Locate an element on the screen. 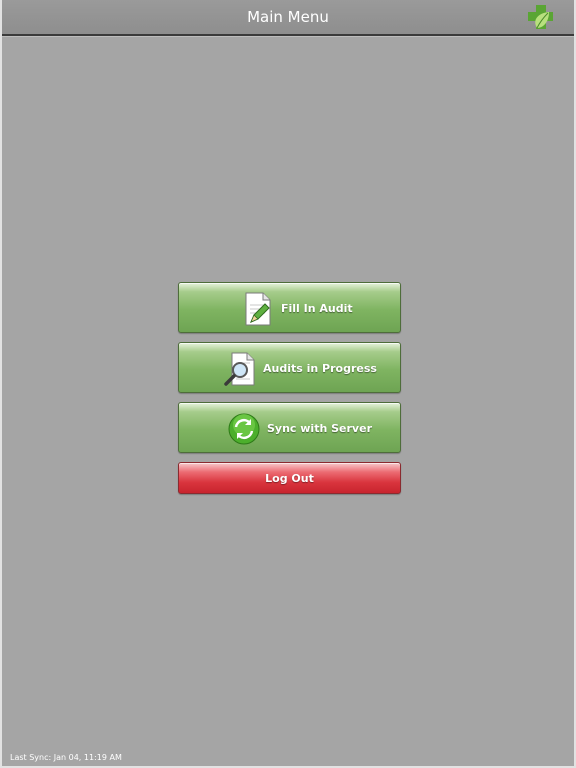  fill-in-audit-button: Fill In Audit is located at coordinates (289, 307).